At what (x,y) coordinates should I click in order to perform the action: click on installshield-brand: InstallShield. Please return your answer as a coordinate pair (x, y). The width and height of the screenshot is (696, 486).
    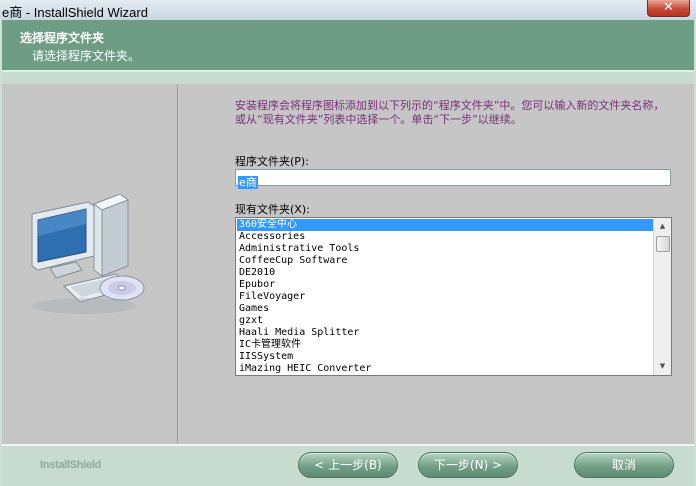
    Looking at the image, I should click on (70, 465).